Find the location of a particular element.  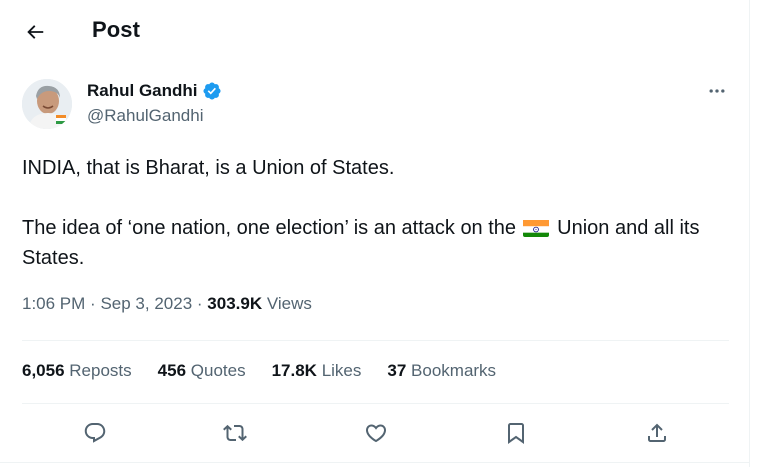

repost-button is located at coordinates (235, 433).